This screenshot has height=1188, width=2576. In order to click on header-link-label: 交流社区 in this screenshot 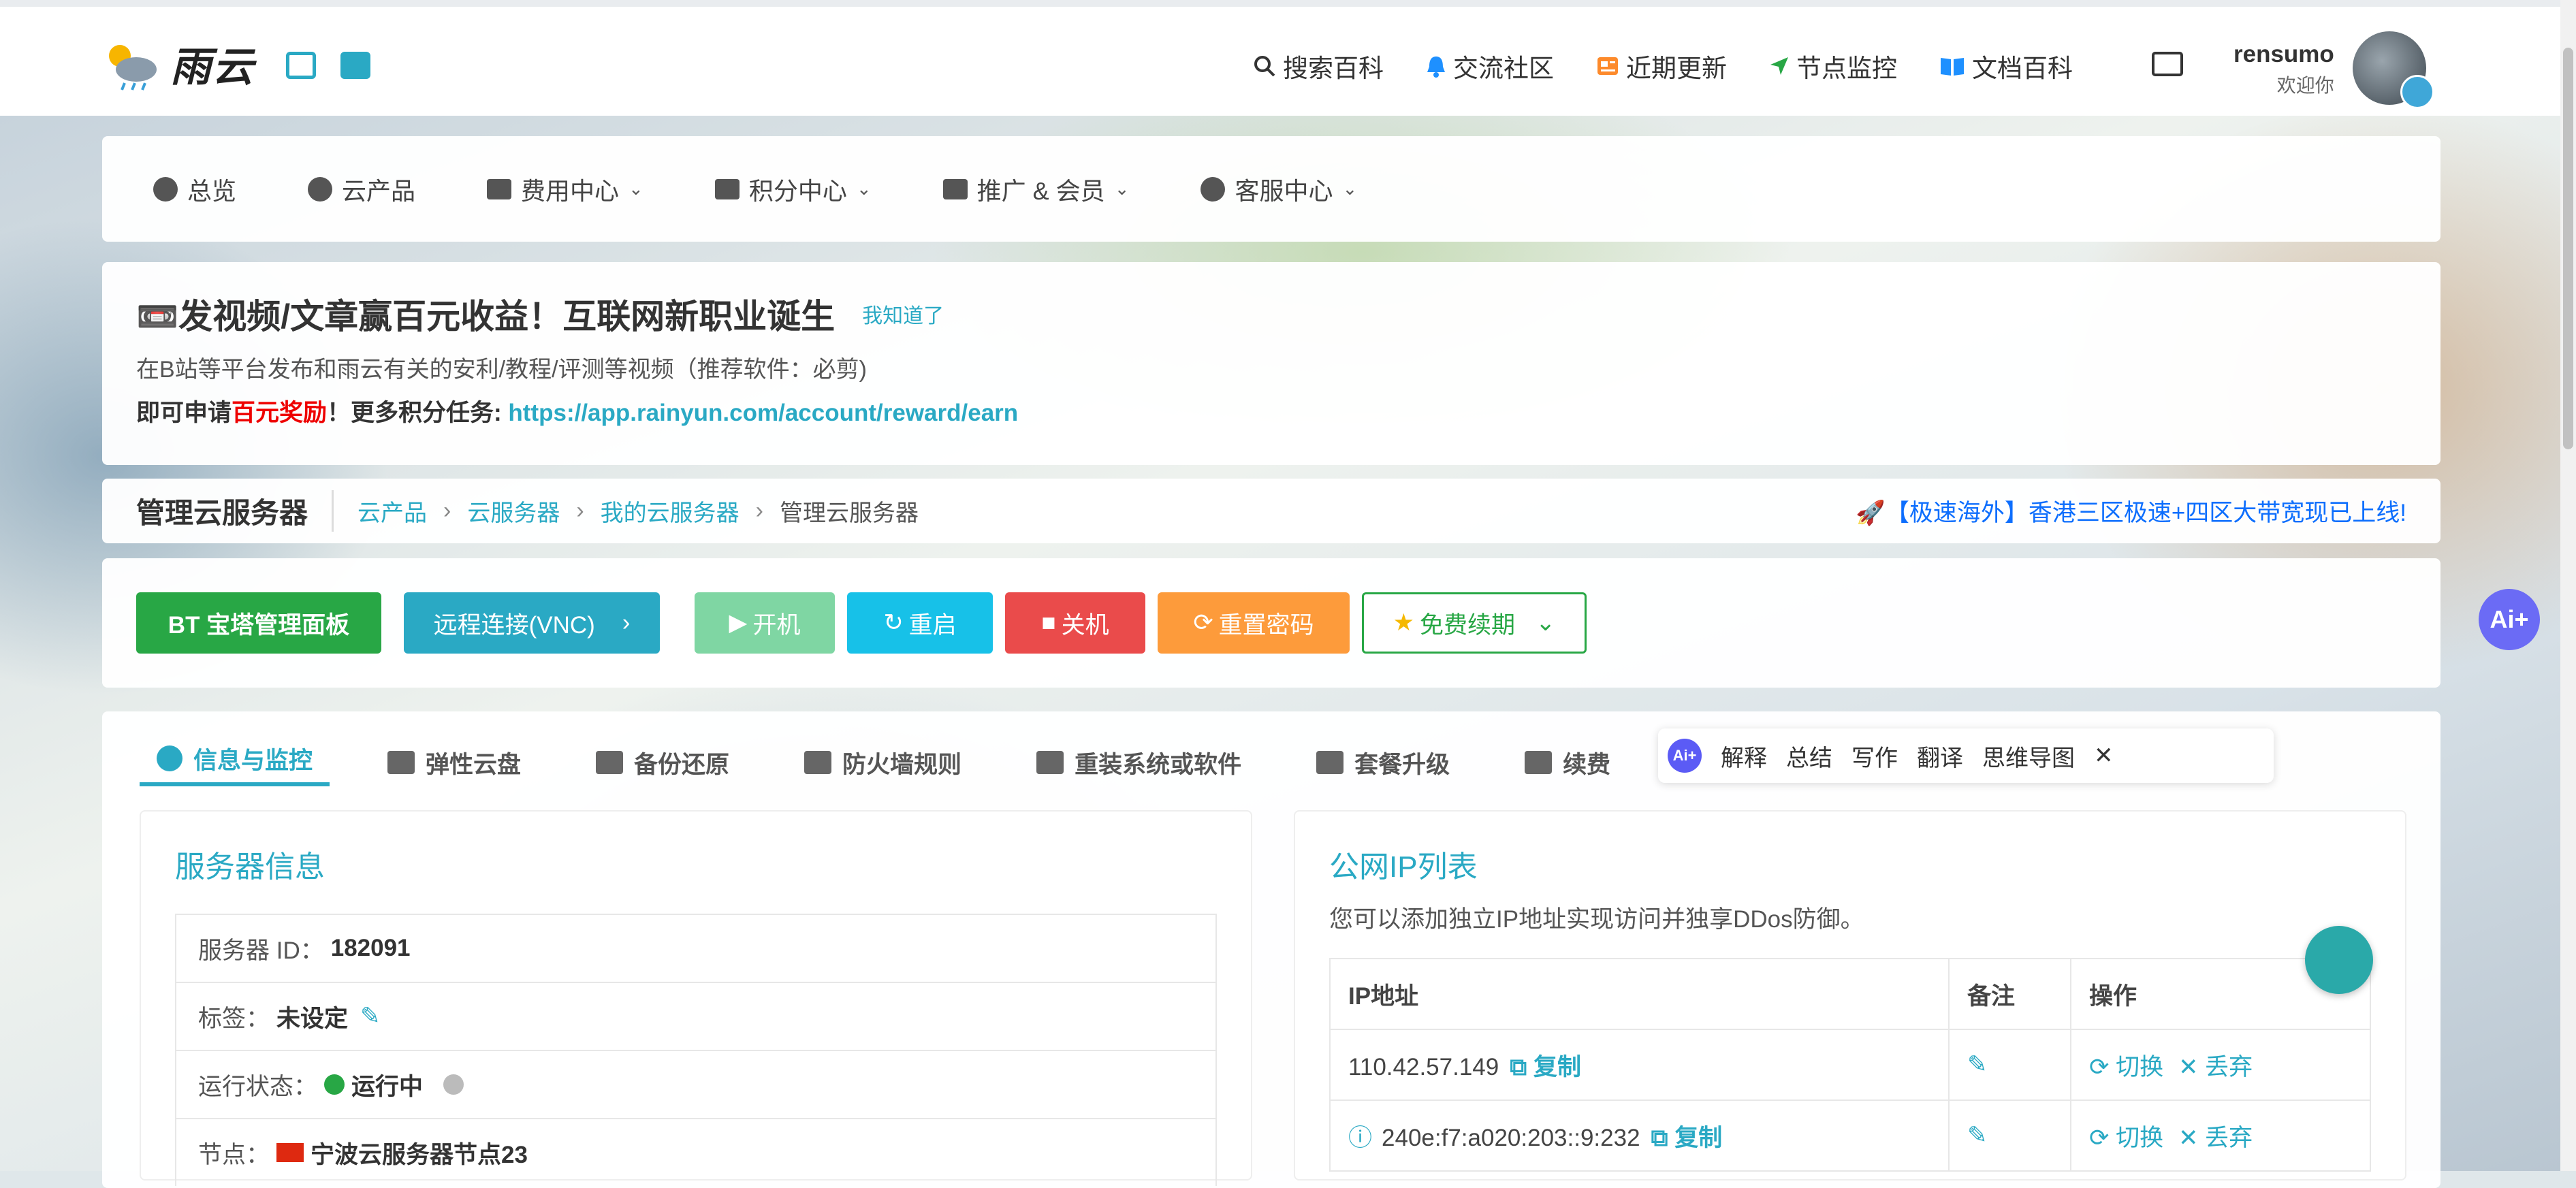, I will do `click(1503, 68)`.